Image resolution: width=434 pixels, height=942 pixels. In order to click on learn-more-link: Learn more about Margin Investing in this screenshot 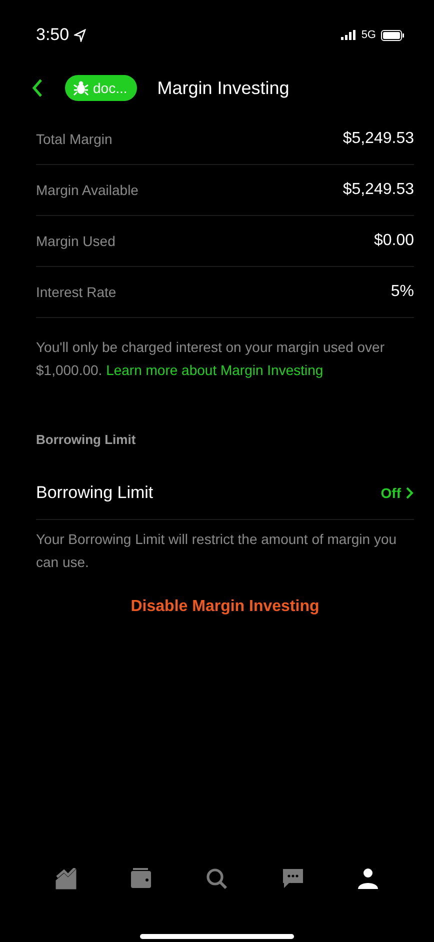, I will do `click(215, 370)`.